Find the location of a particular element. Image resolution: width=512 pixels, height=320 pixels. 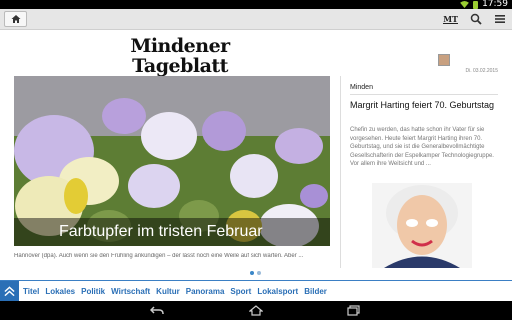

category-panorama: Panorama is located at coordinates (205, 291).